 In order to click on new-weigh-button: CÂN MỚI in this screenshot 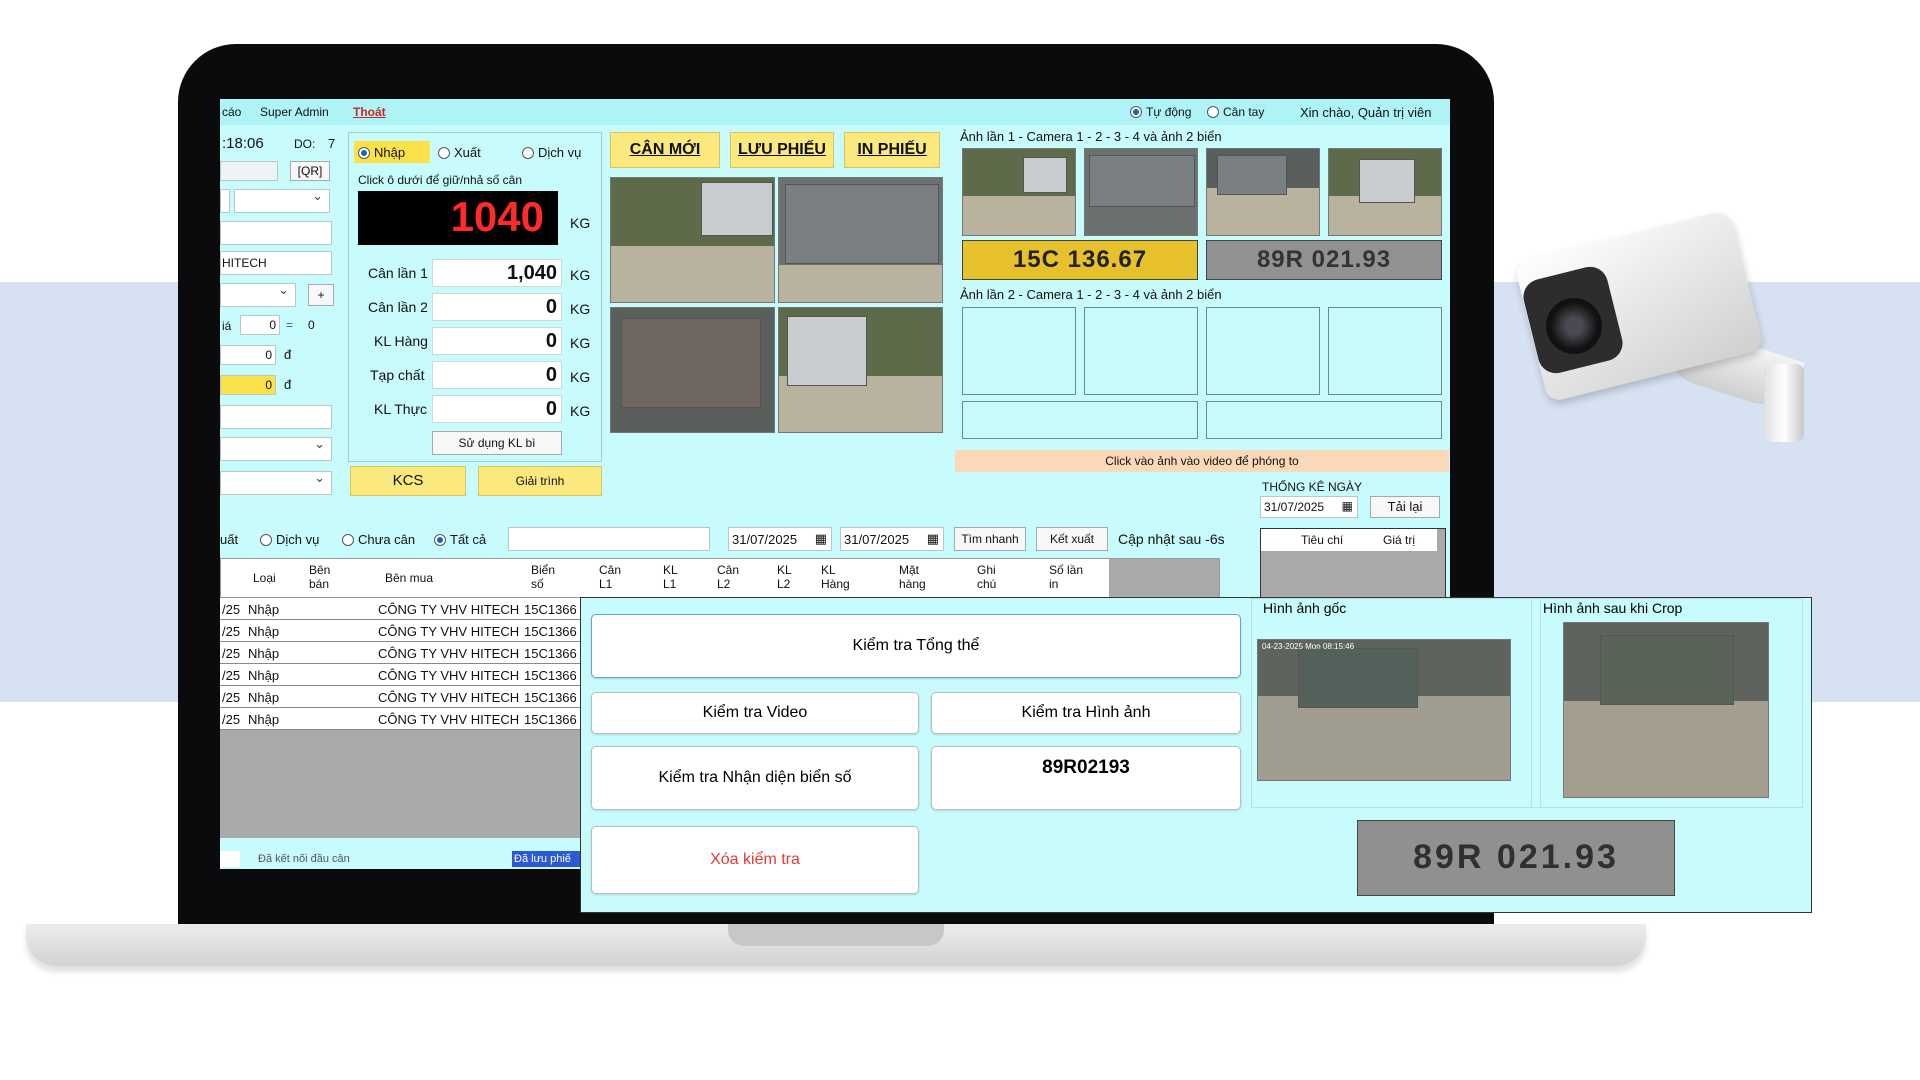, I will do `click(665, 150)`.